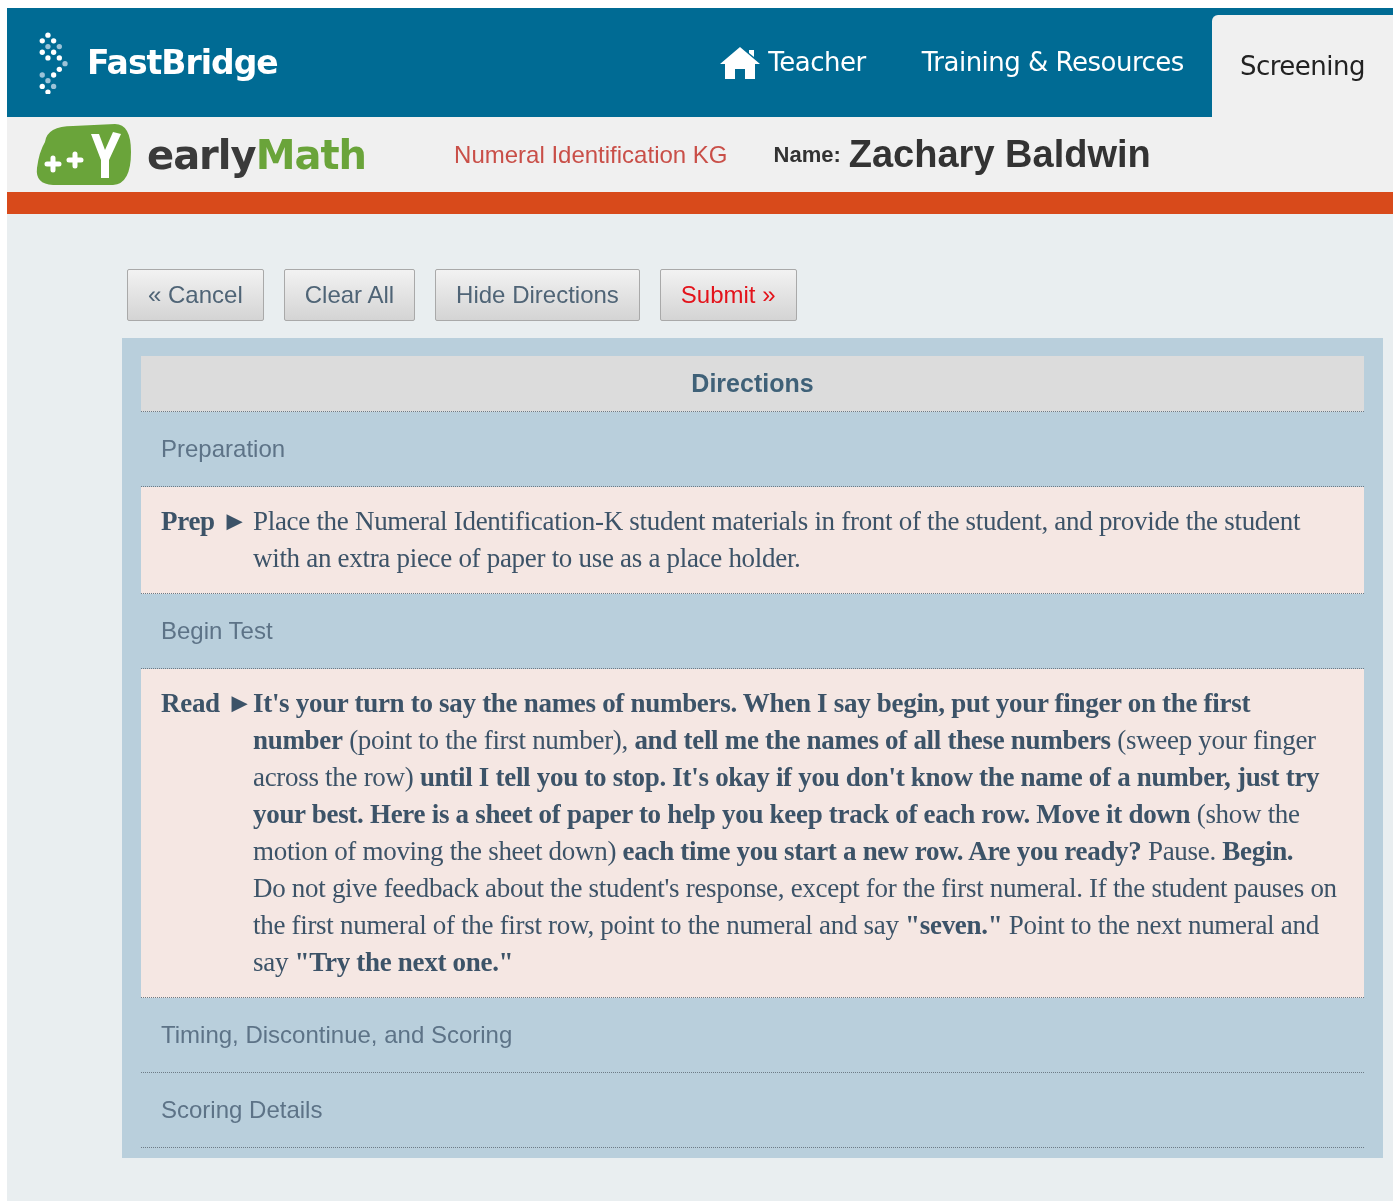 This screenshot has width=1393, height=1201. I want to click on step-text: Do not give feedback about the student's response, except for the first numeral. If the student pauses on the first numeral of the first row, point to the numeral and say "seven." Point to the next numeral and say "Try the next one.", so click(795, 925).